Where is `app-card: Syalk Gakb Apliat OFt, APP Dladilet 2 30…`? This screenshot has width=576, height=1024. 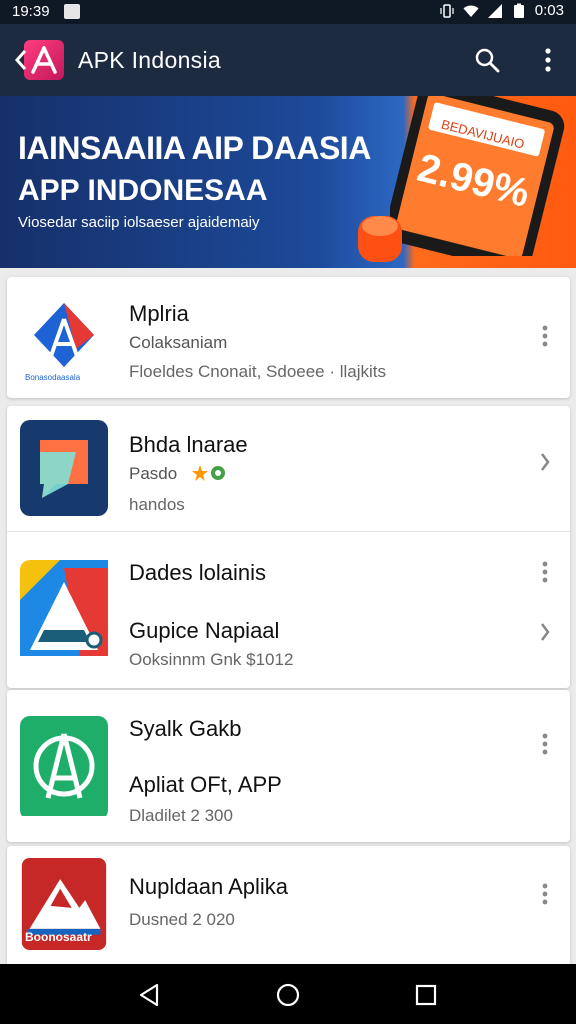
app-card: Syalk Gakb Apliat OFt, APP Dladilet 2 30… is located at coordinates (288, 766).